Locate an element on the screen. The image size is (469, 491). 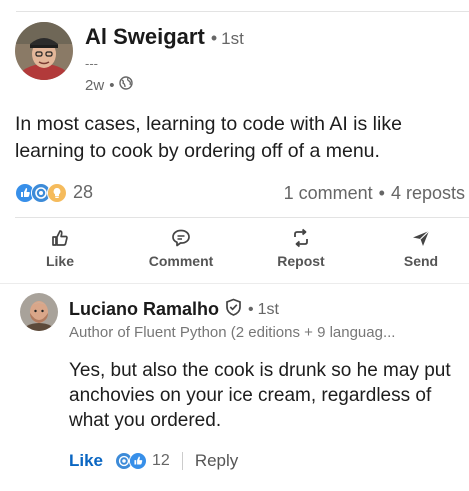
reaction-count: 28 is located at coordinates (83, 192).